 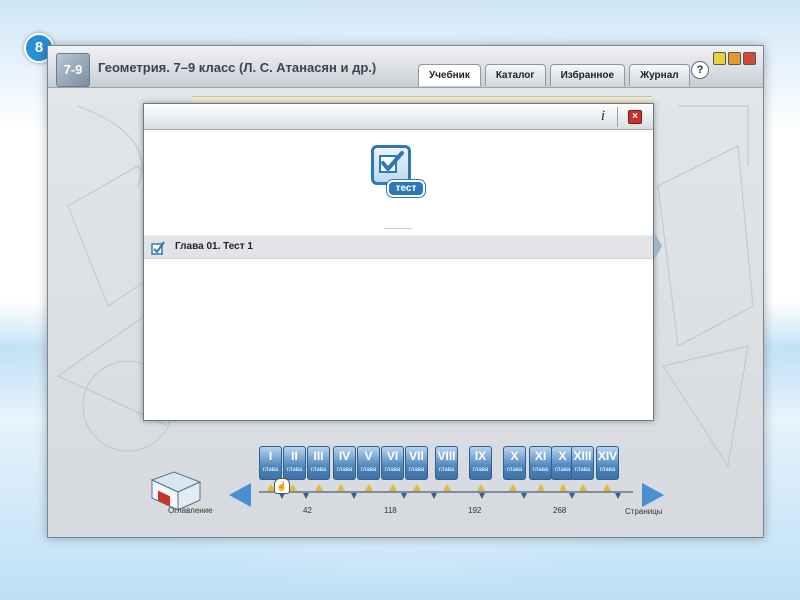 I want to click on page-timeline, so click(x=446, y=493).